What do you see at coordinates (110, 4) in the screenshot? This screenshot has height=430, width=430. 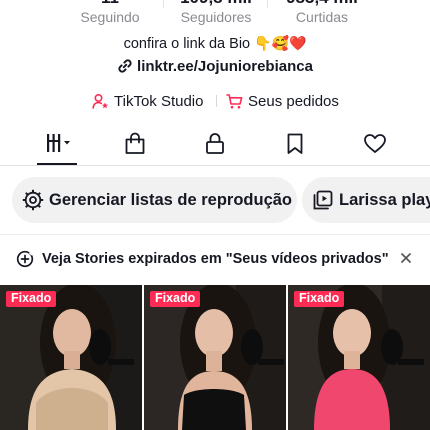 I see `following-count: 11` at bounding box center [110, 4].